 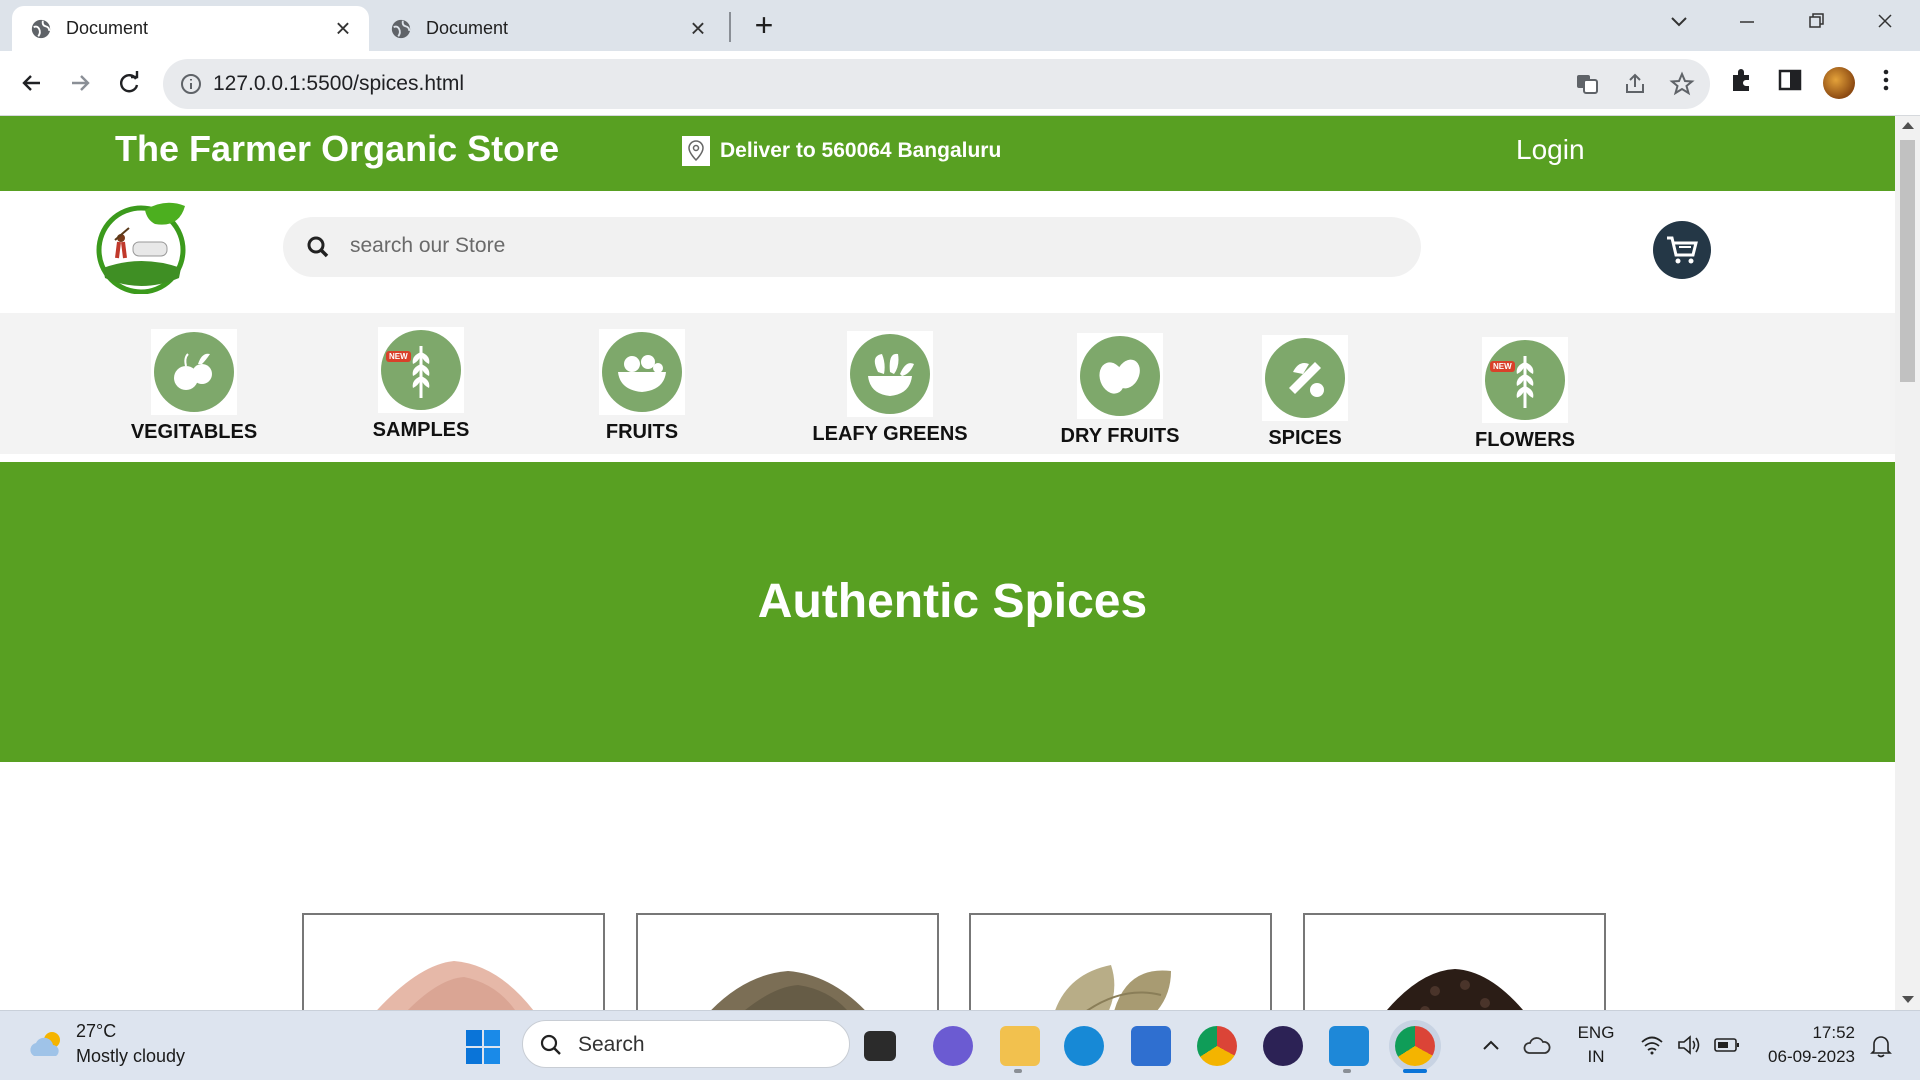 I want to click on browser-tab-inactive: Document ×, so click(x=548, y=28).